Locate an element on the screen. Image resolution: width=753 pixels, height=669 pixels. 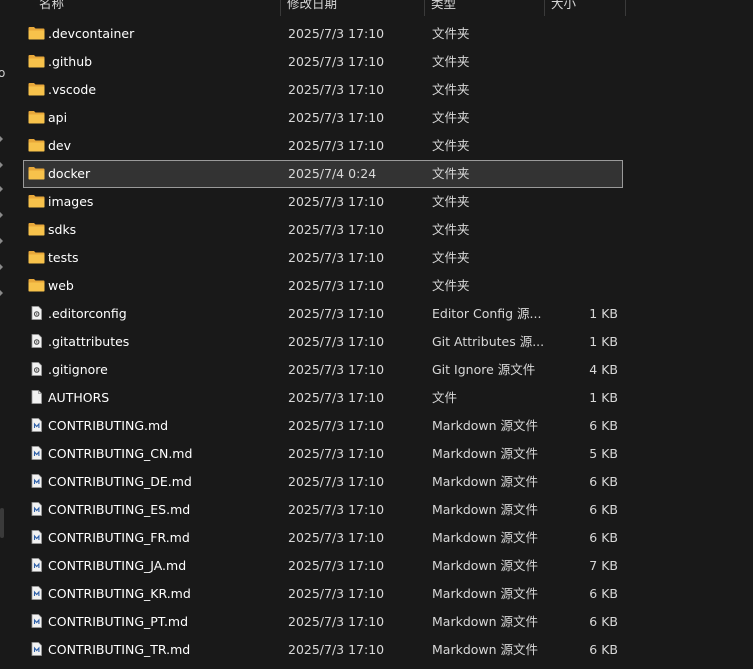
file-row: .github 2025/7/3 17:10 文件夹 is located at coordinates (323, 62).